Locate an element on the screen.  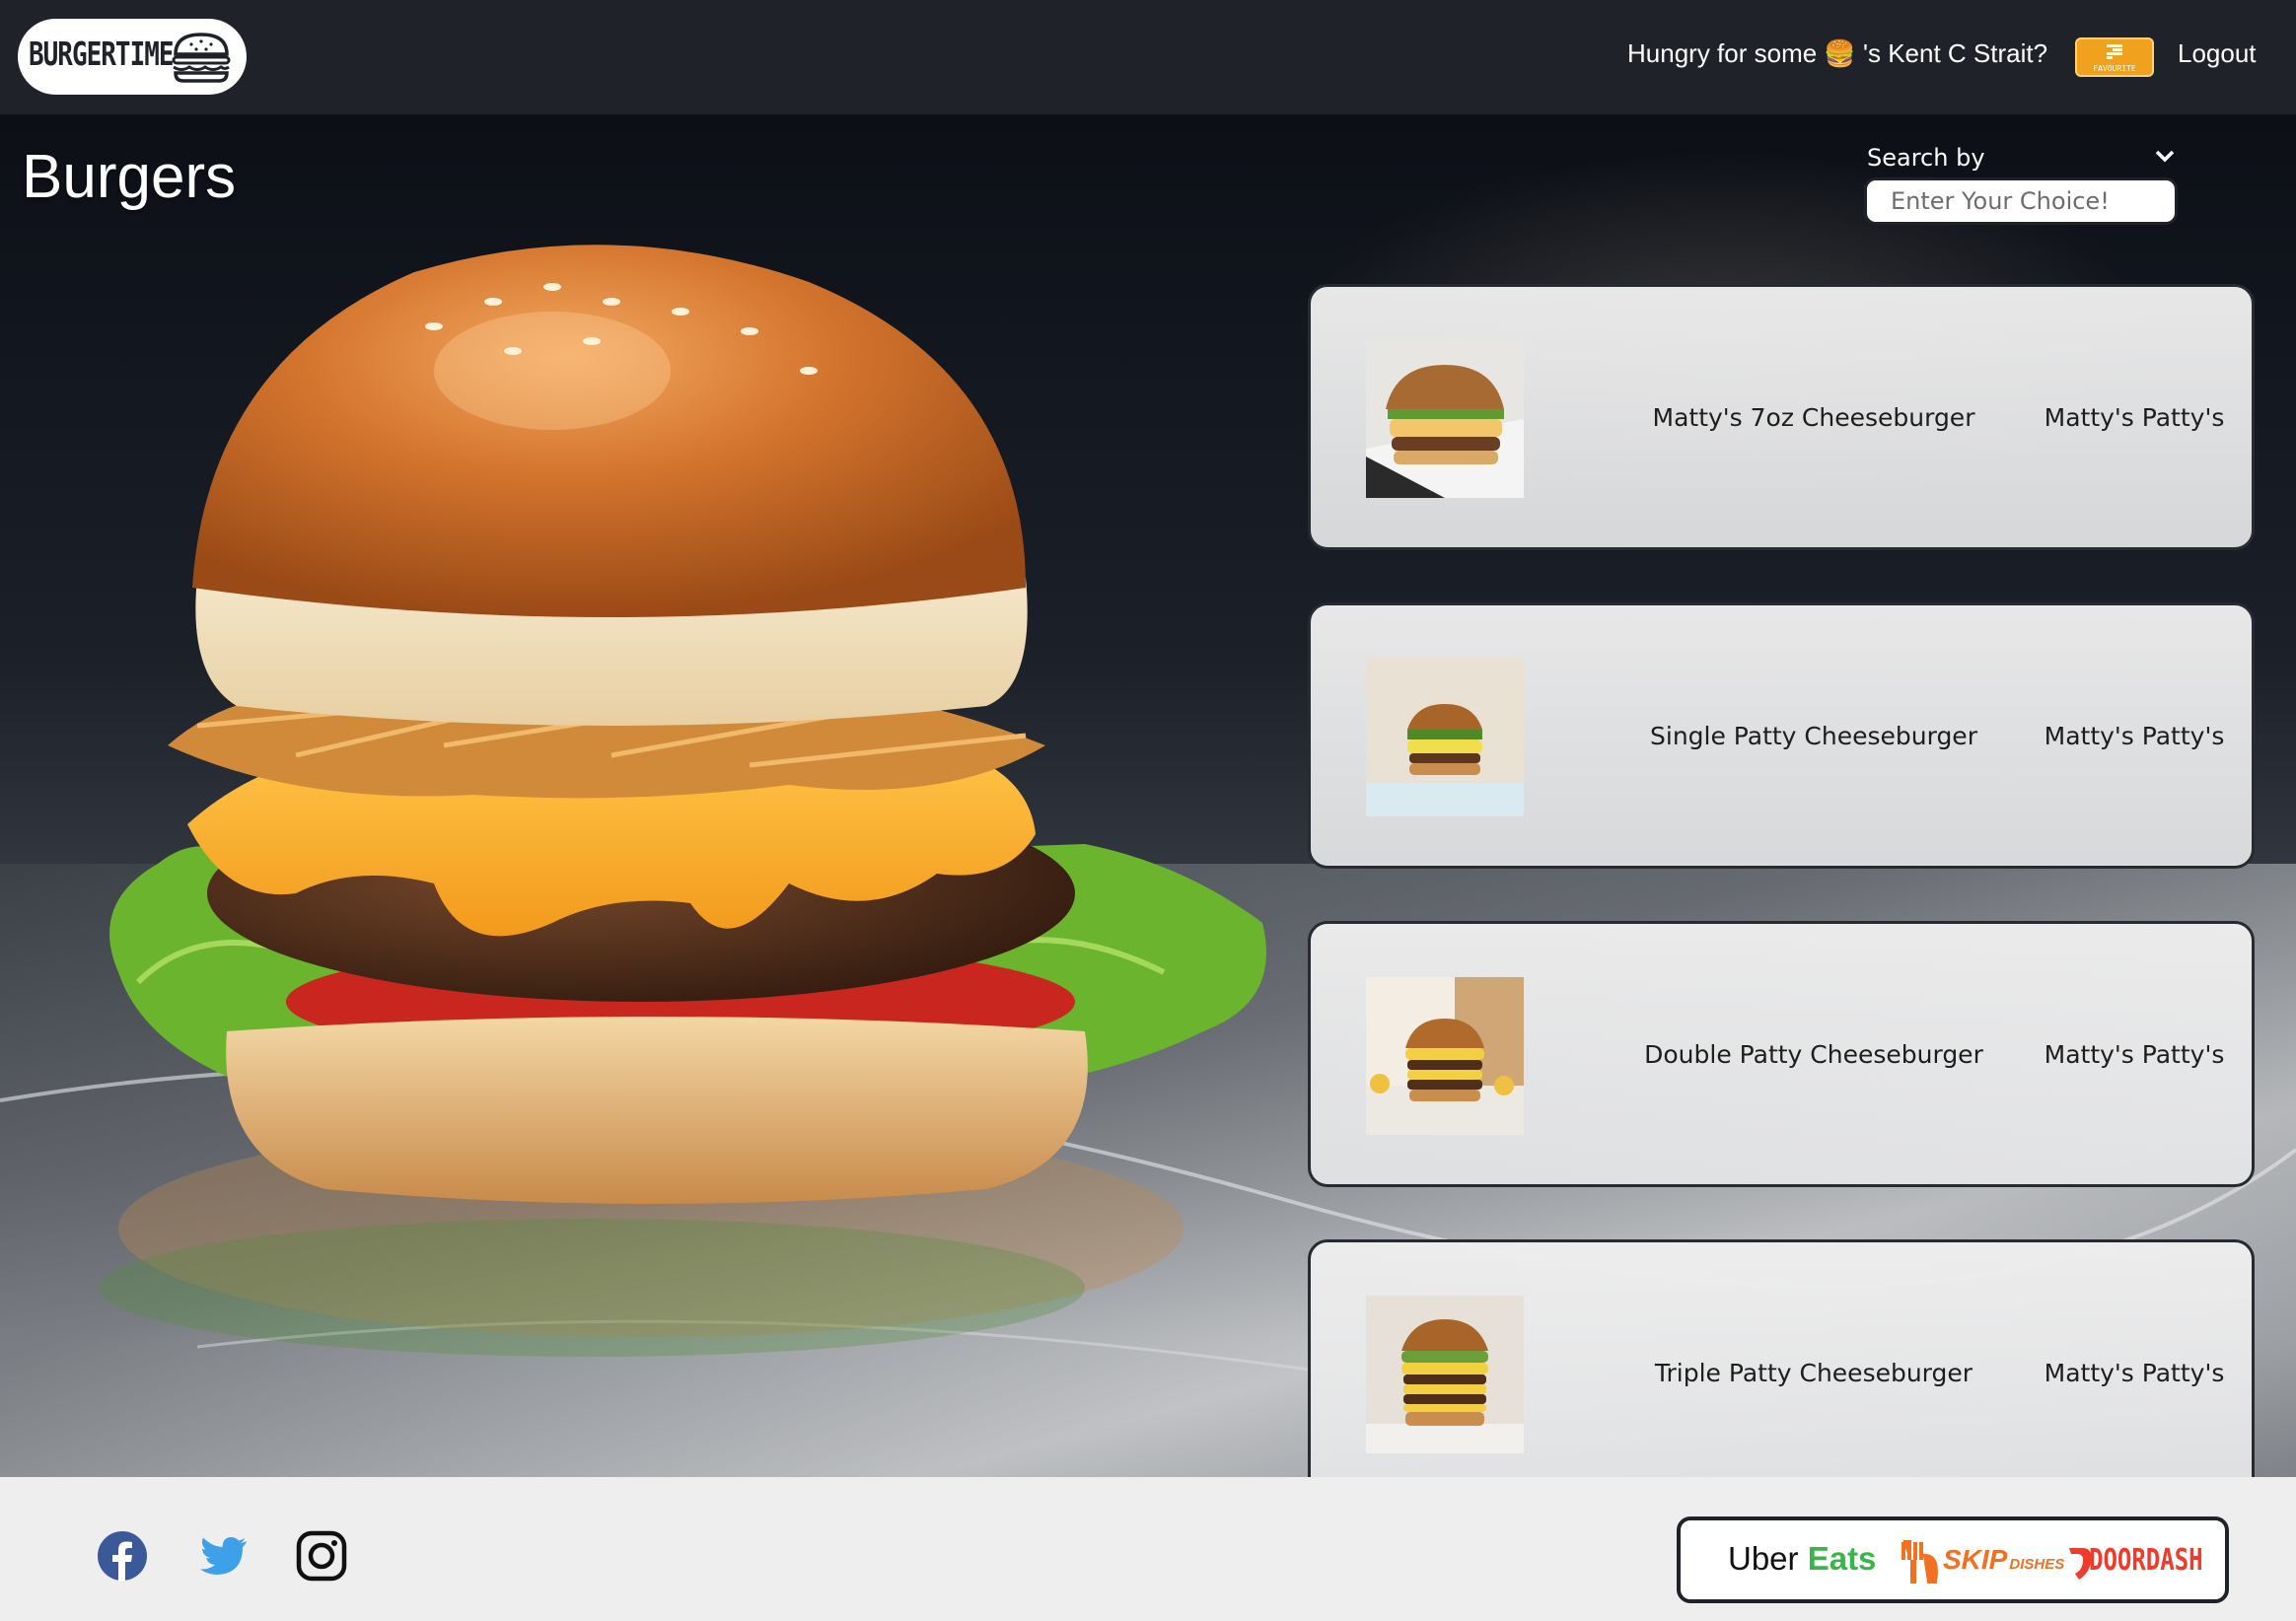
search-input is located at coordinates (2021, 201).